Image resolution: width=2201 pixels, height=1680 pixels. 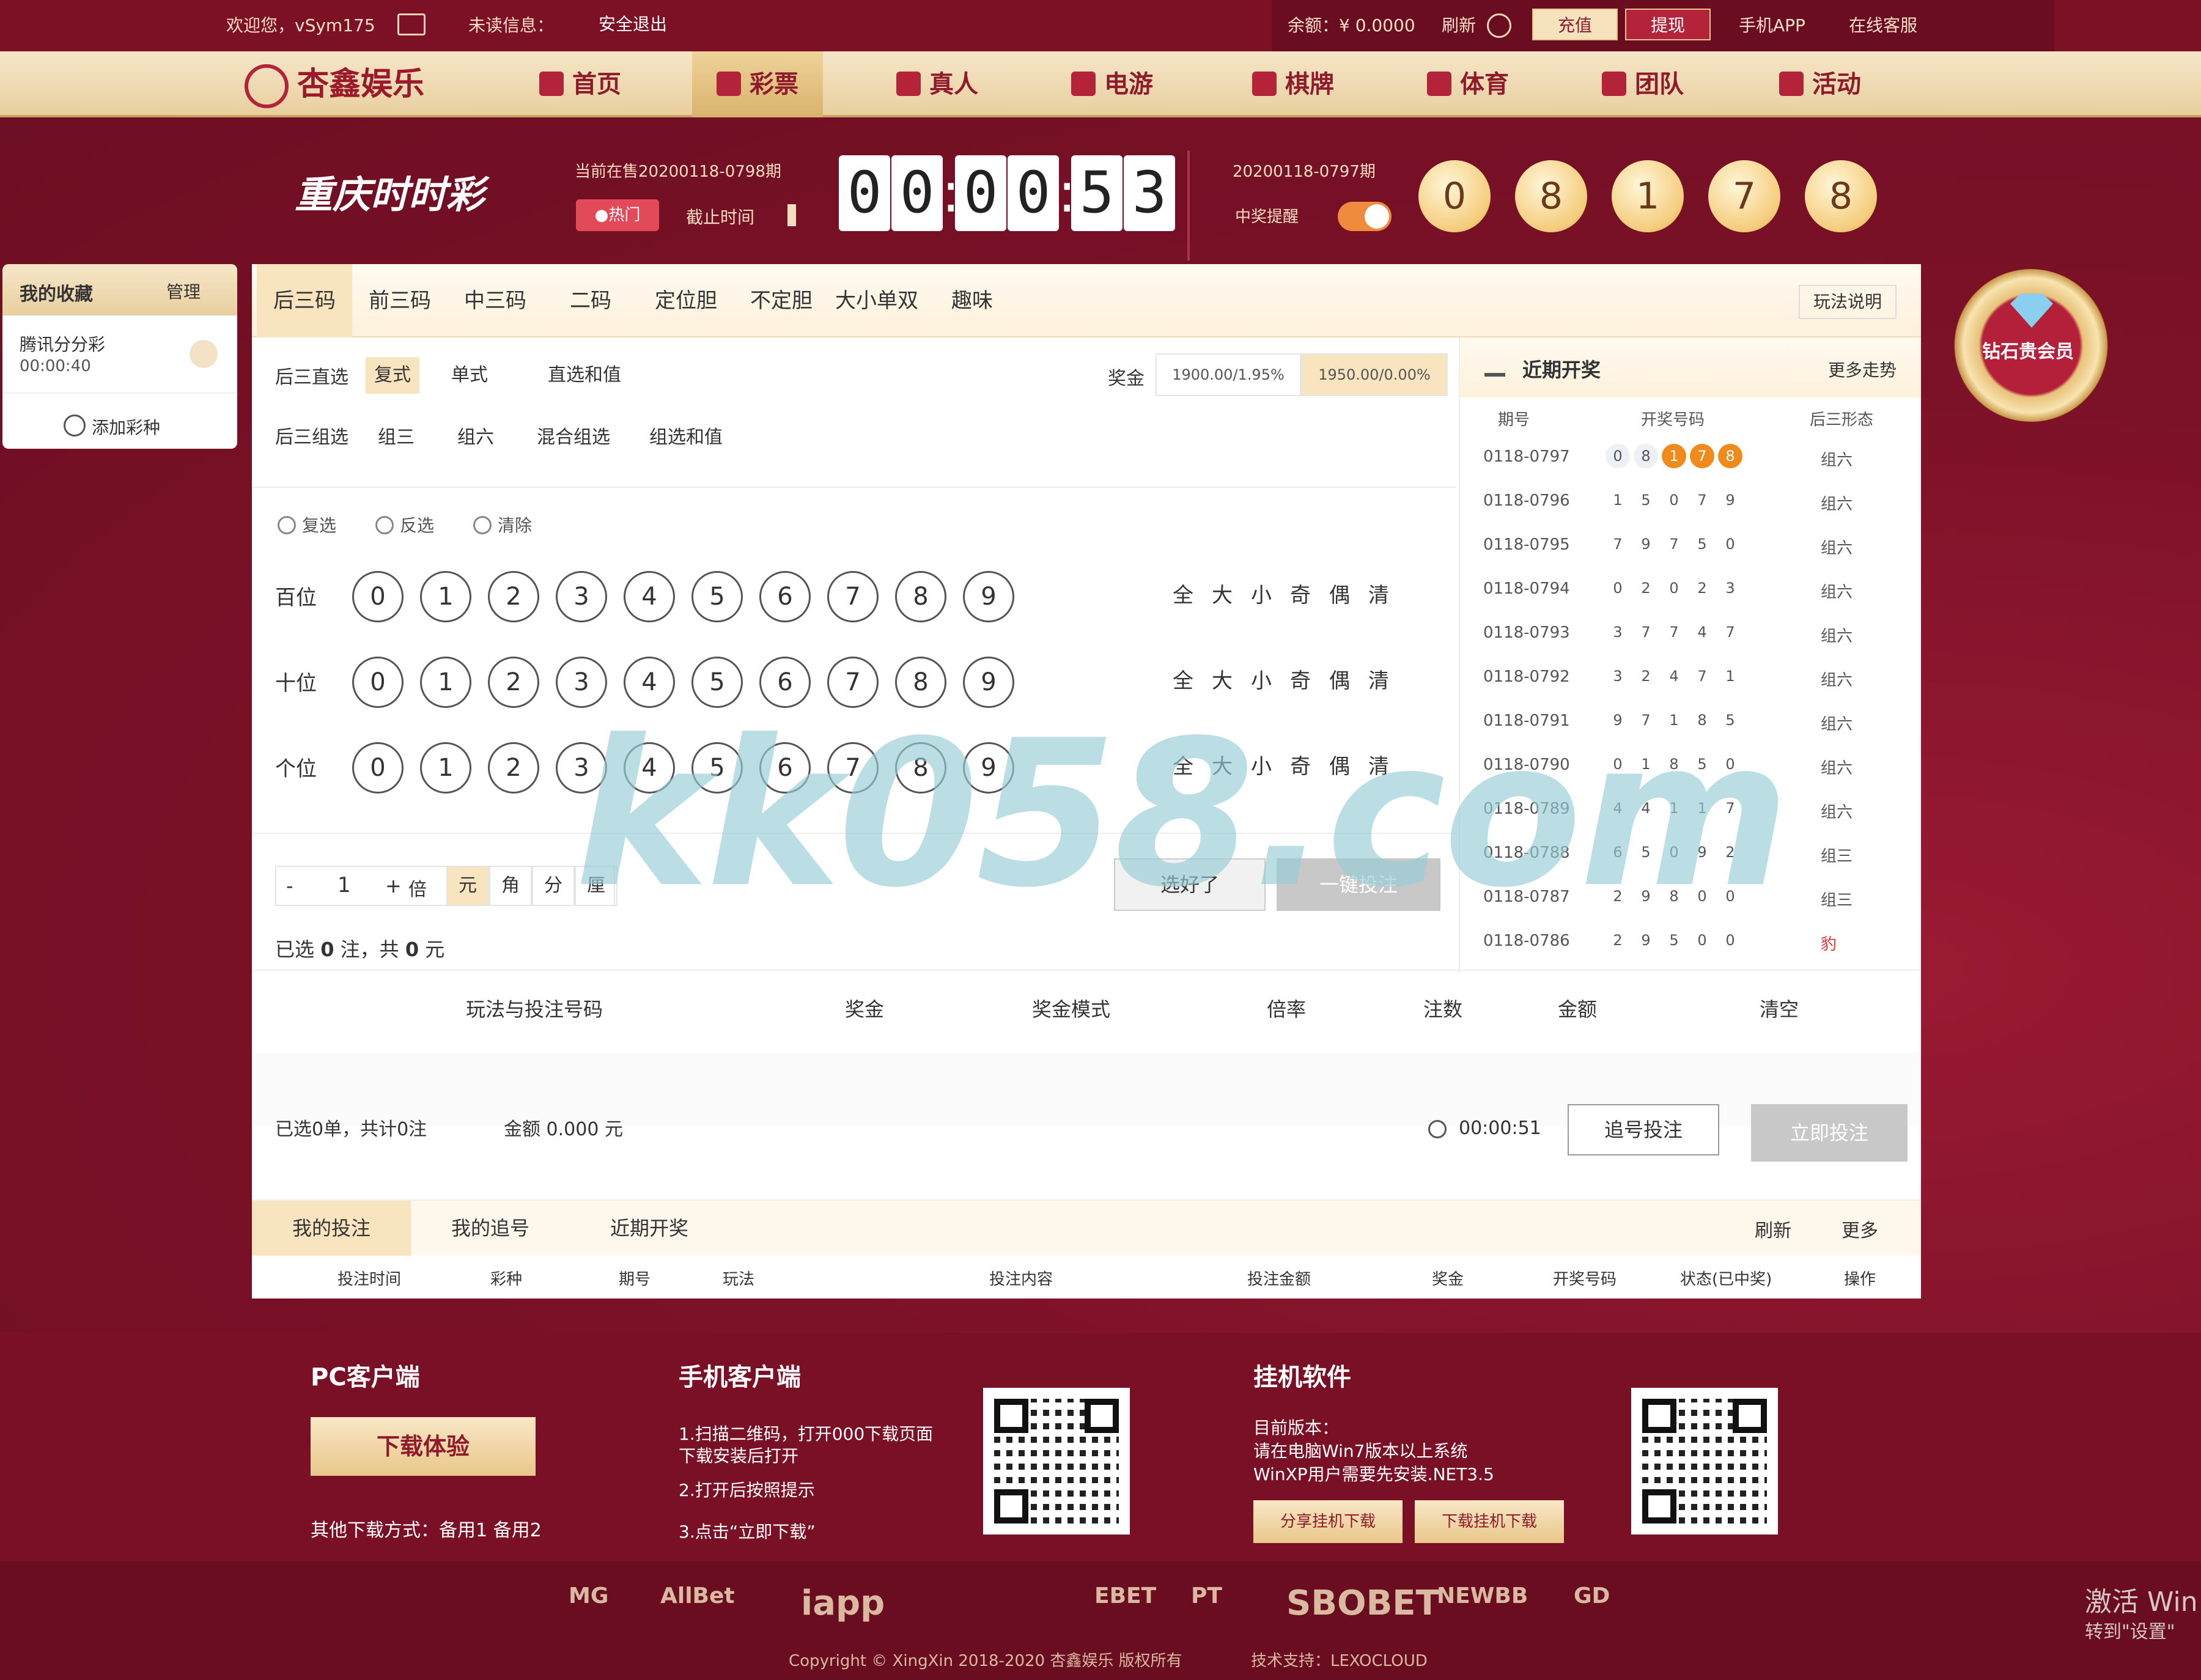 What do you see at coordinates (62, 343) in the screenshot?
I see `favorite-item-name: 腾讯分分彩` at bounding box center [62, 343].